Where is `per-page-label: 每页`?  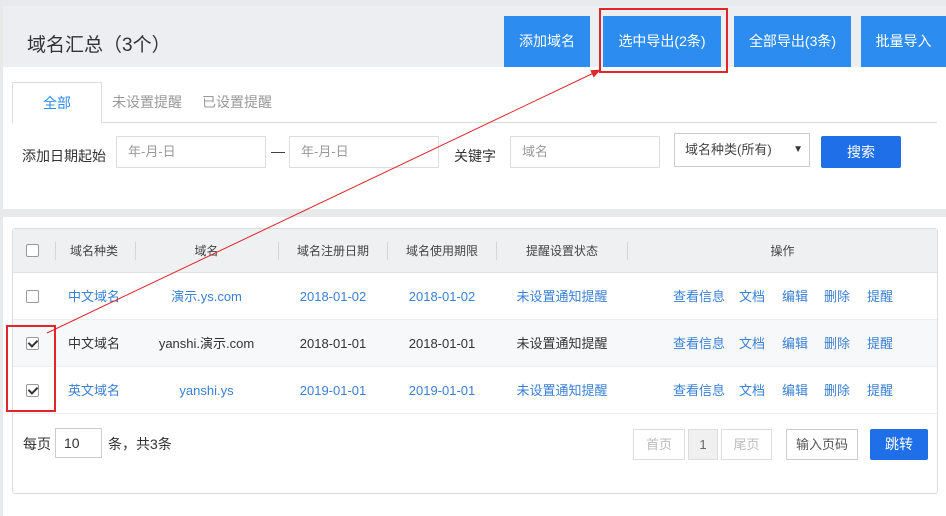
per-page-label: 每页 is located at coordinates (37, 444).